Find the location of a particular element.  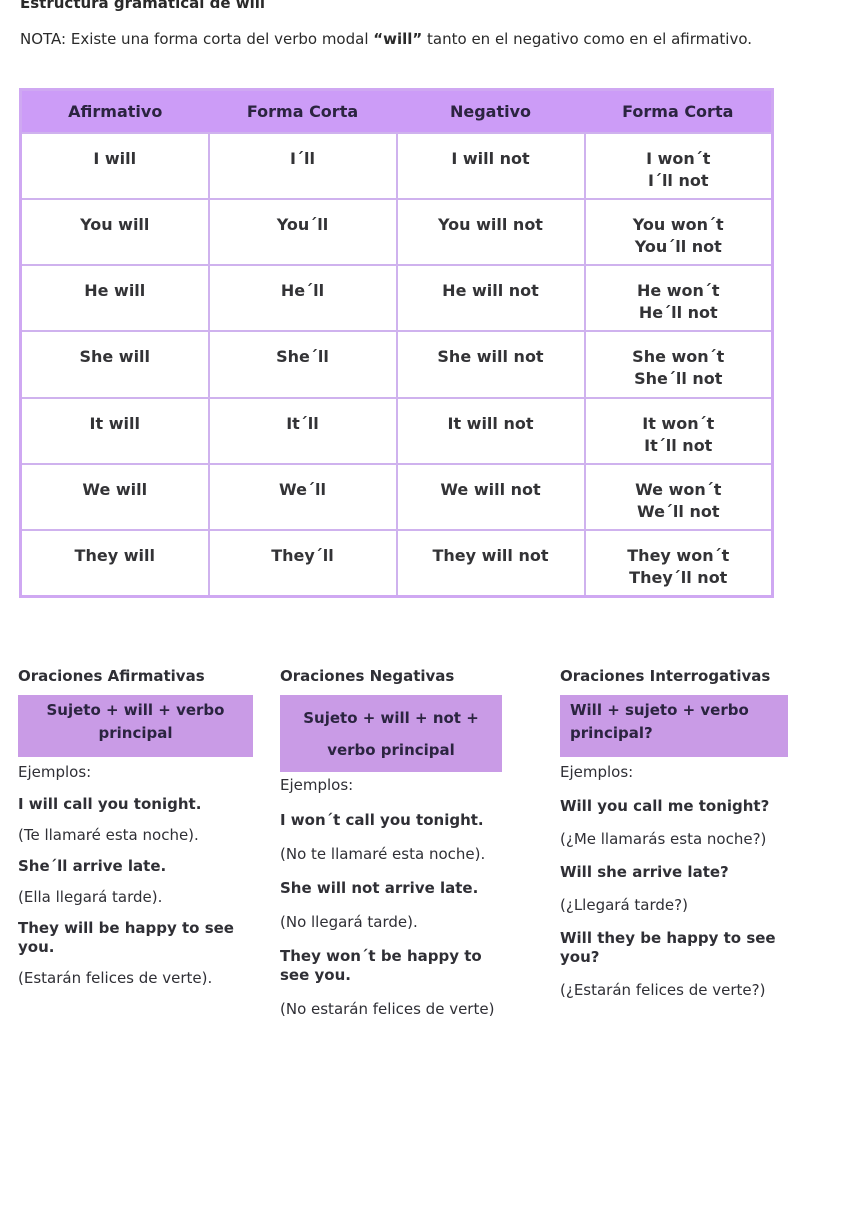

interrogative-formula-box: Will + sujeto + verbo principal? is located at coordinates (674, 726).